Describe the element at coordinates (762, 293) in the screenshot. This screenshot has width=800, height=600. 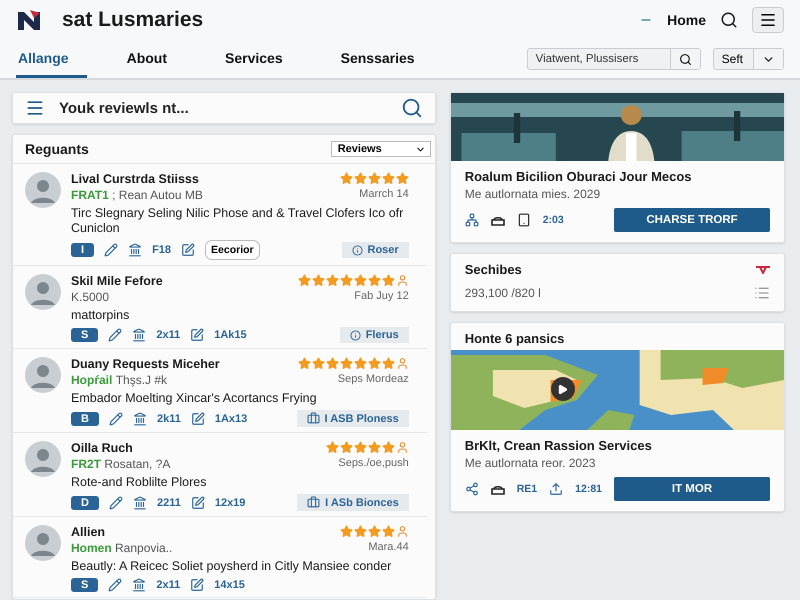
I see `list-icon` at that location.